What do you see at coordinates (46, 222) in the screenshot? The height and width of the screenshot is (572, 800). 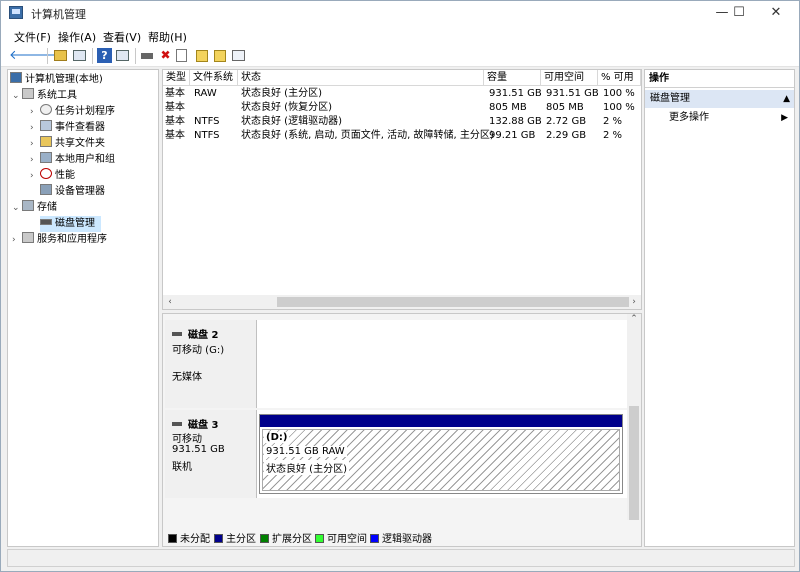 I see `disk-icon` at bounding box center [46, 222].